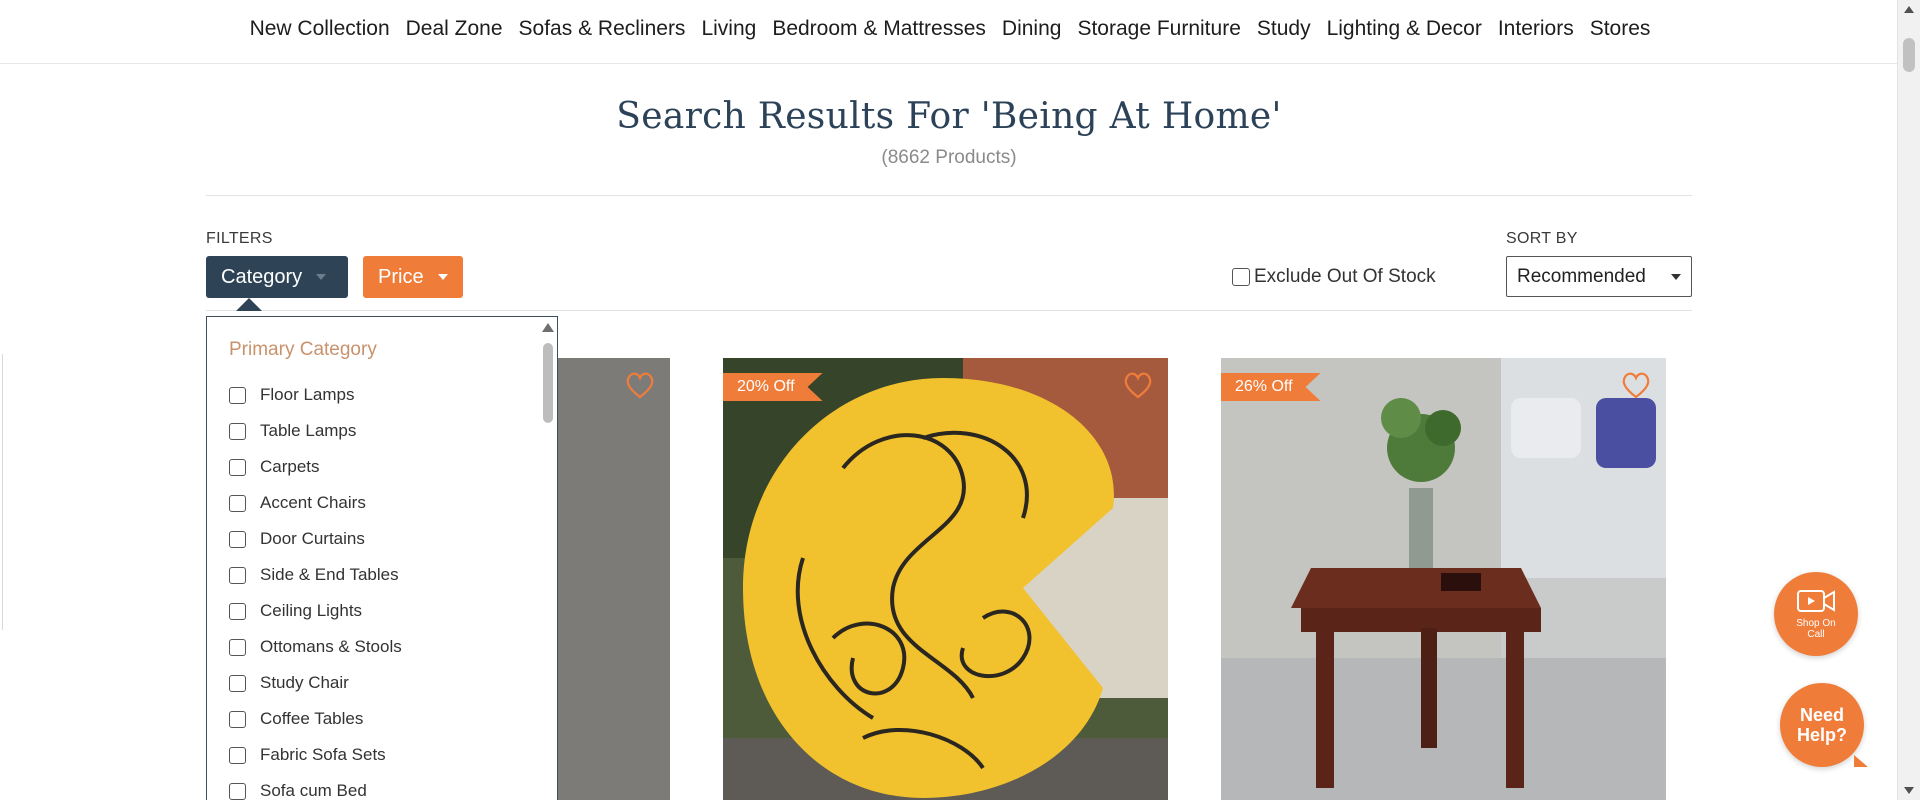  Describe the element at coordinates (1271, 387) in the screenshot. I see `discount-badge: 26% Off` at that location.